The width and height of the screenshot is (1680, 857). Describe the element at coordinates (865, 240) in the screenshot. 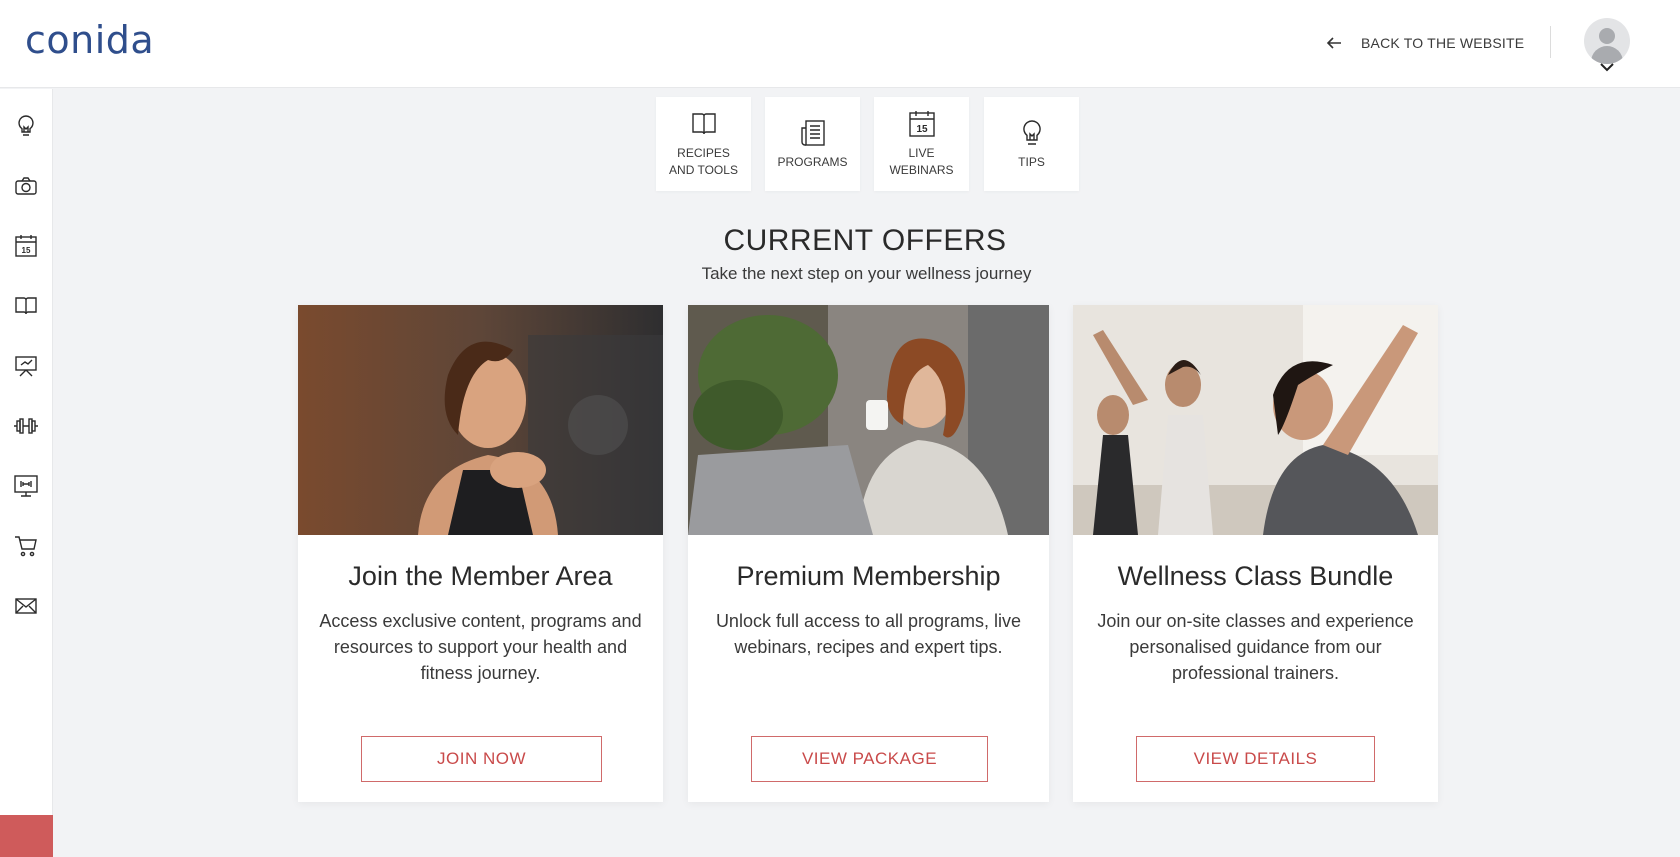

I see `offers-title: CURRENT OFFERS` at that location.